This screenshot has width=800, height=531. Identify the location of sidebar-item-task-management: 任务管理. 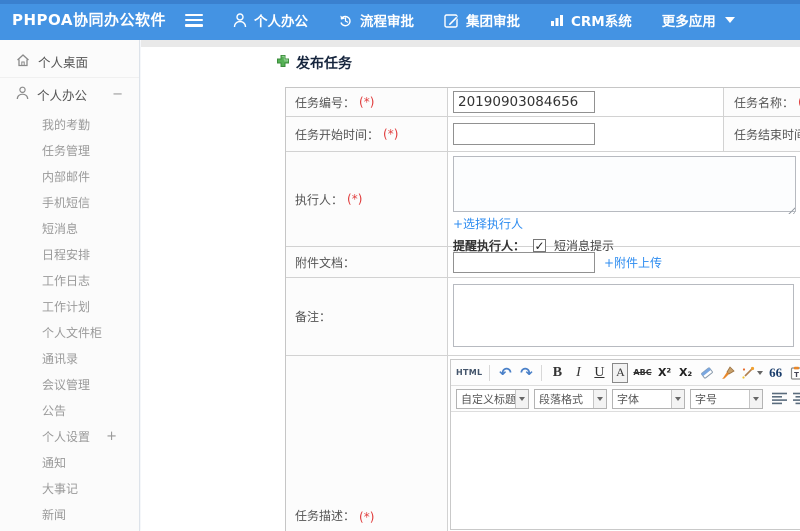
(69, 150).